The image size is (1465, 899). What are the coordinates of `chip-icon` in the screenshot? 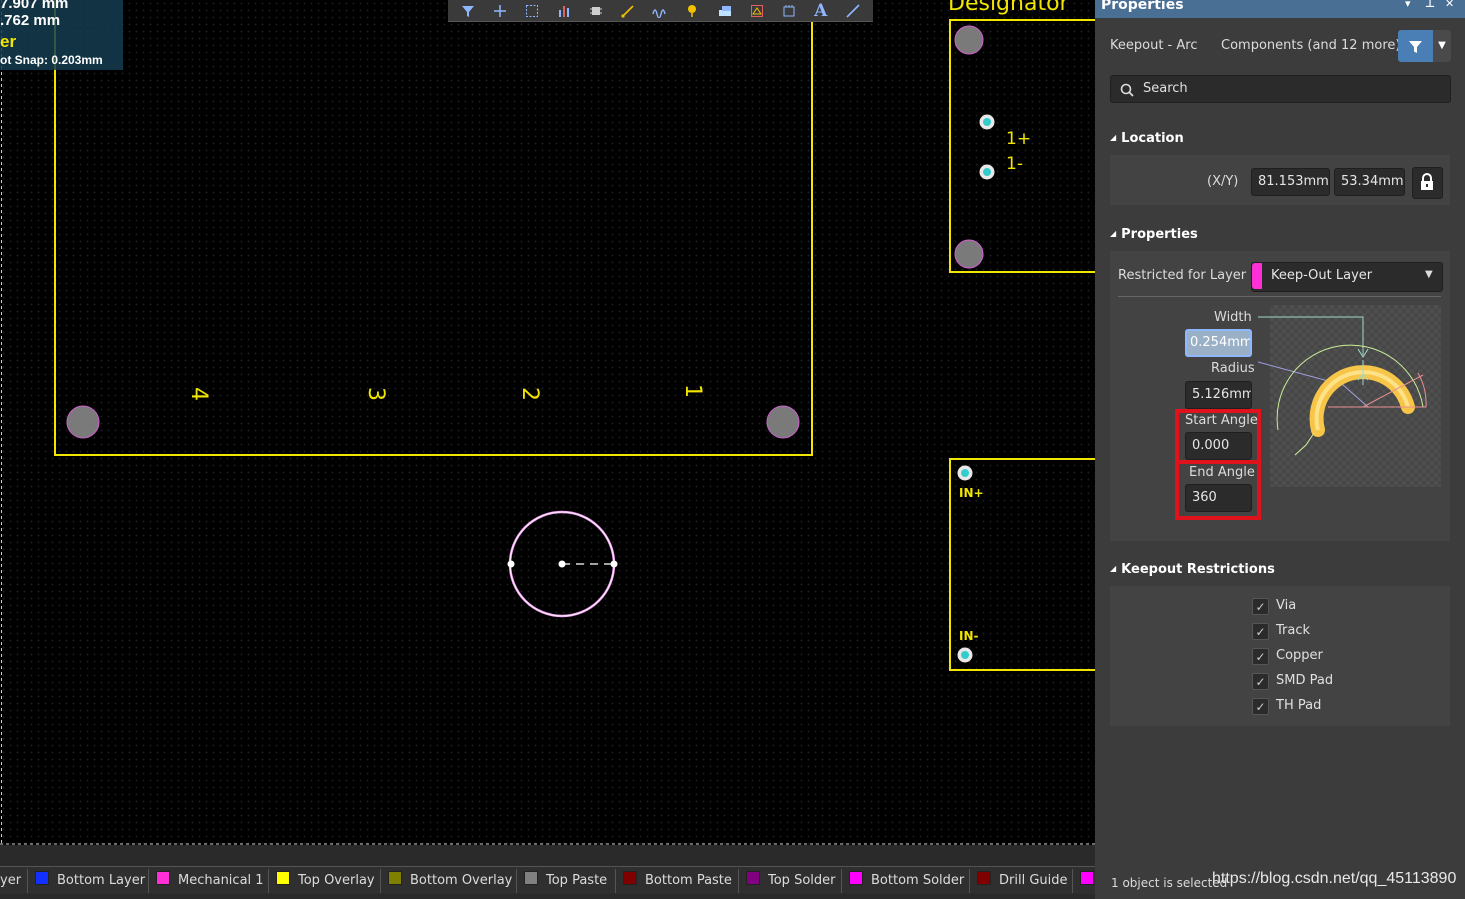 It's located at (596, 11).